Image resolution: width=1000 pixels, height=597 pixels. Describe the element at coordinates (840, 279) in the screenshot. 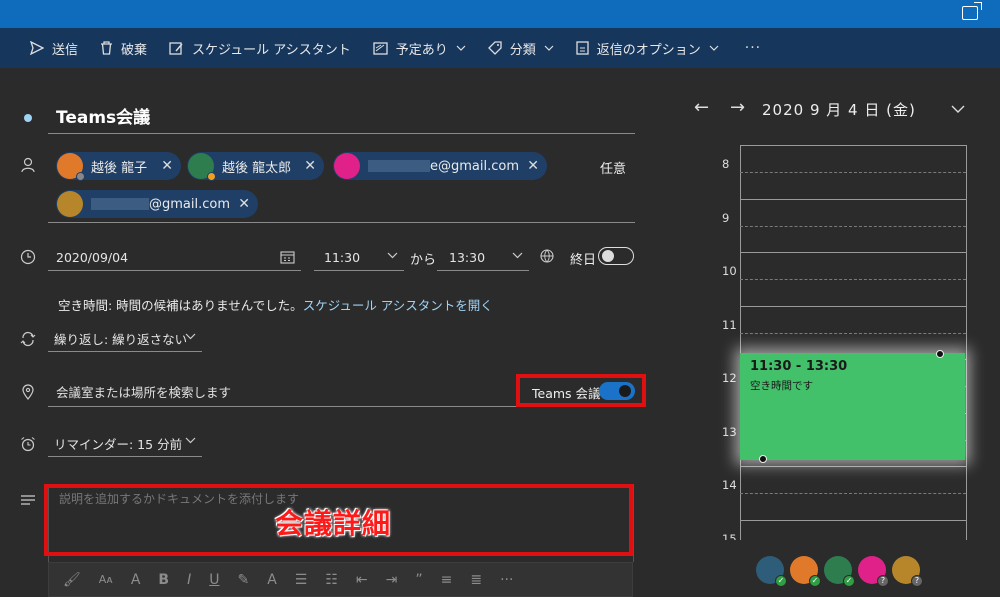

I see `hour-slot: 10` at that location.